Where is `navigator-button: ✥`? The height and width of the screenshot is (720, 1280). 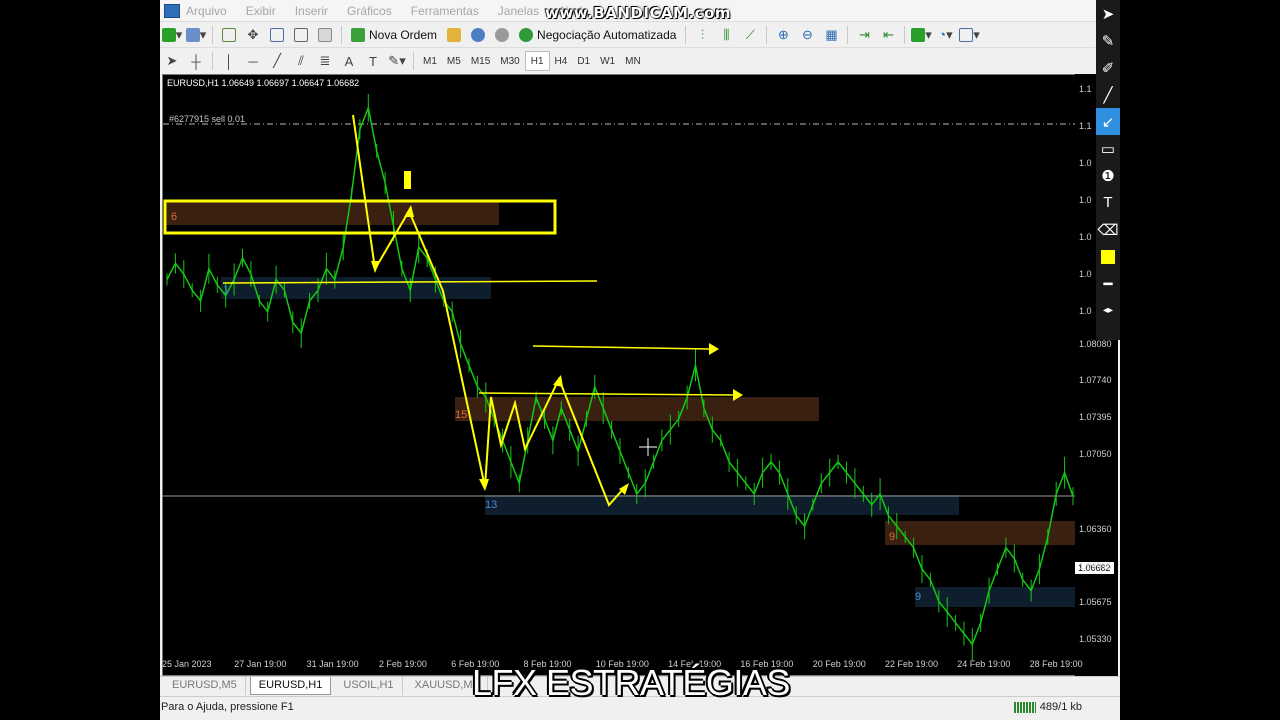 navigator-button: ✥ is located at coordinates (253, 35).